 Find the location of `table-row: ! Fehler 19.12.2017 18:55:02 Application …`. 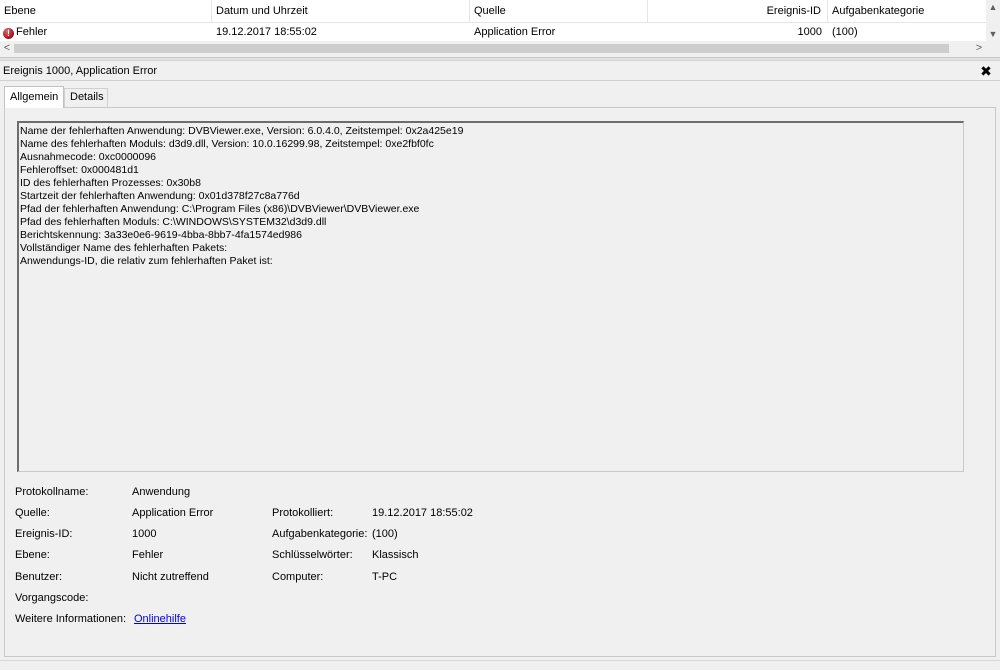

table-row: ! Fehler 19.12.2017 18:55:02 Application … is located at coordinates (493, 32).